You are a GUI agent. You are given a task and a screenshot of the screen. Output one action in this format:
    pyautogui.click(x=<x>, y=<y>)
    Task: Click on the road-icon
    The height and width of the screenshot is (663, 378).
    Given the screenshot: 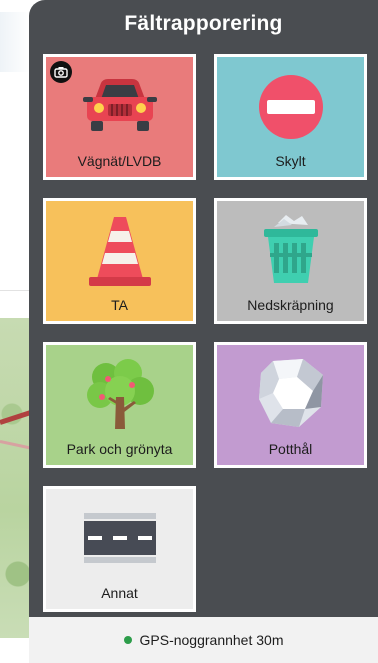 What is the action you would take?
    pyautogui.click(x=119, y=538)
    